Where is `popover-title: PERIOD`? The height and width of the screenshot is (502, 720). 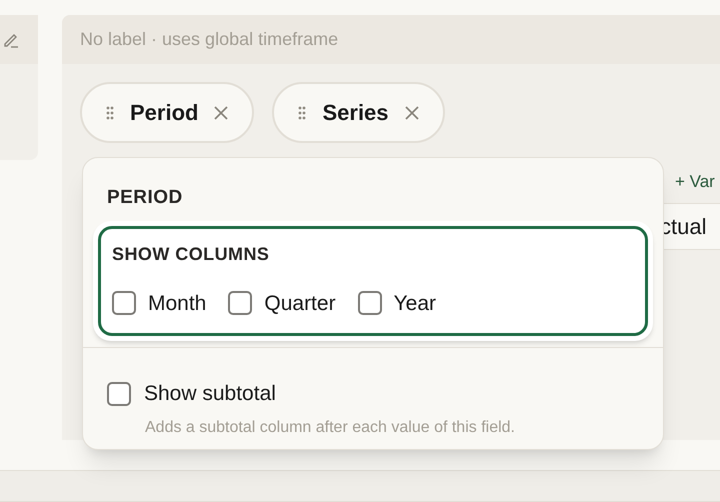 popover-title: PERIOD is located at coordinates (145, 198).